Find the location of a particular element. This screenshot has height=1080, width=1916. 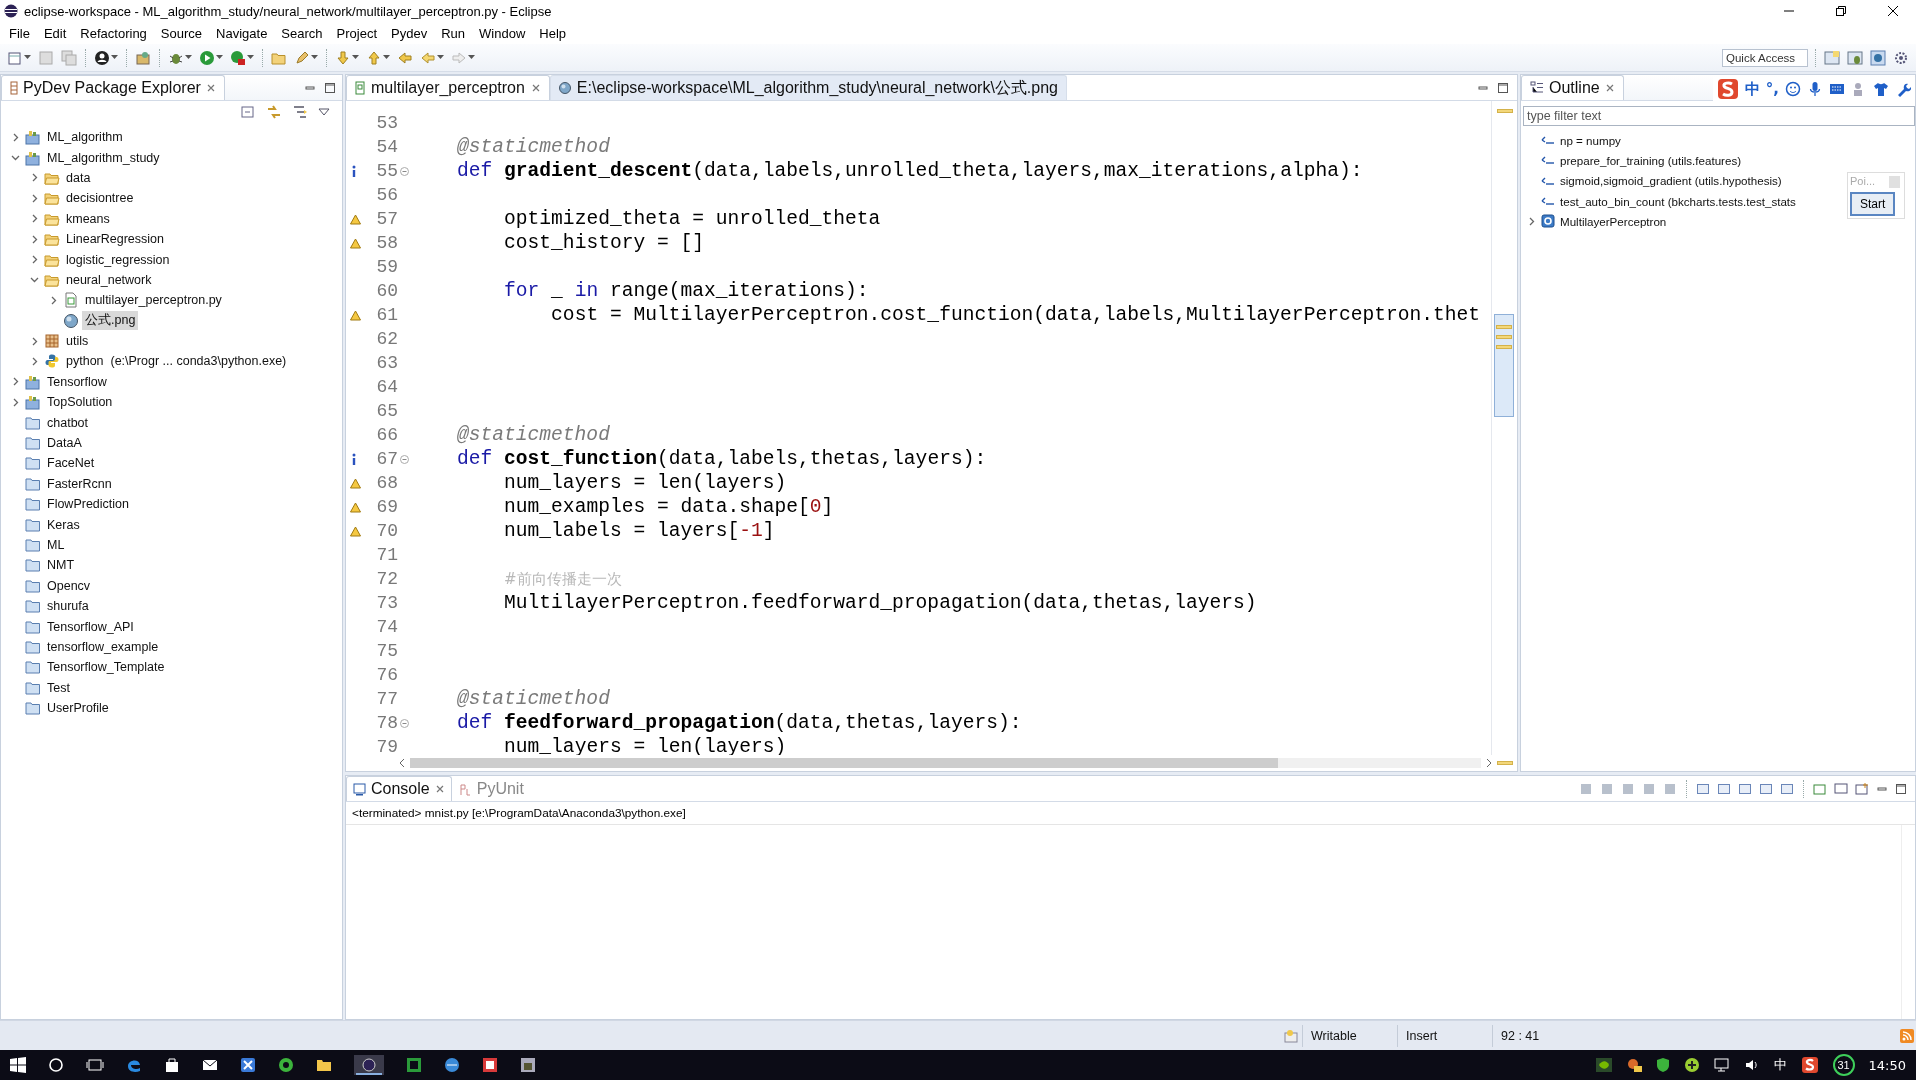

outline-item: test_auto_bin_count (bkcharts.tests.test_stats is located at coordinates (1678, 201).